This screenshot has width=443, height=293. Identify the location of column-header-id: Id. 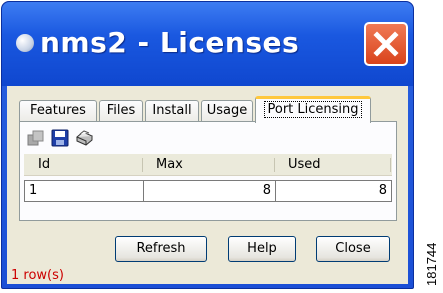
(44, 164).